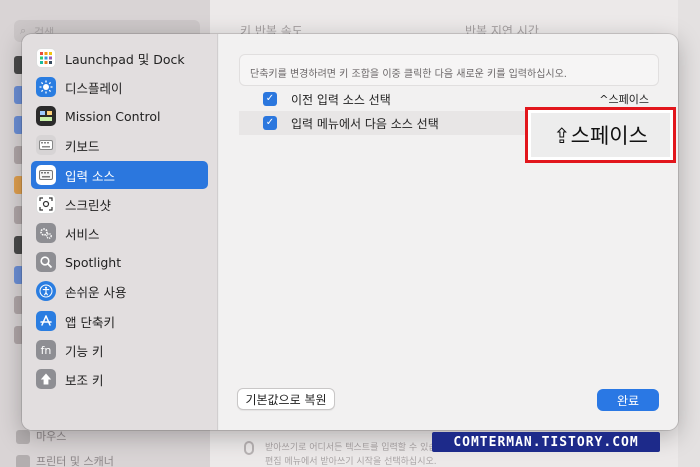 This screenshot has height=467, width=700. I want to click on sidebar-item-accessibility: 손쉬운 사용, so click(119, 291).